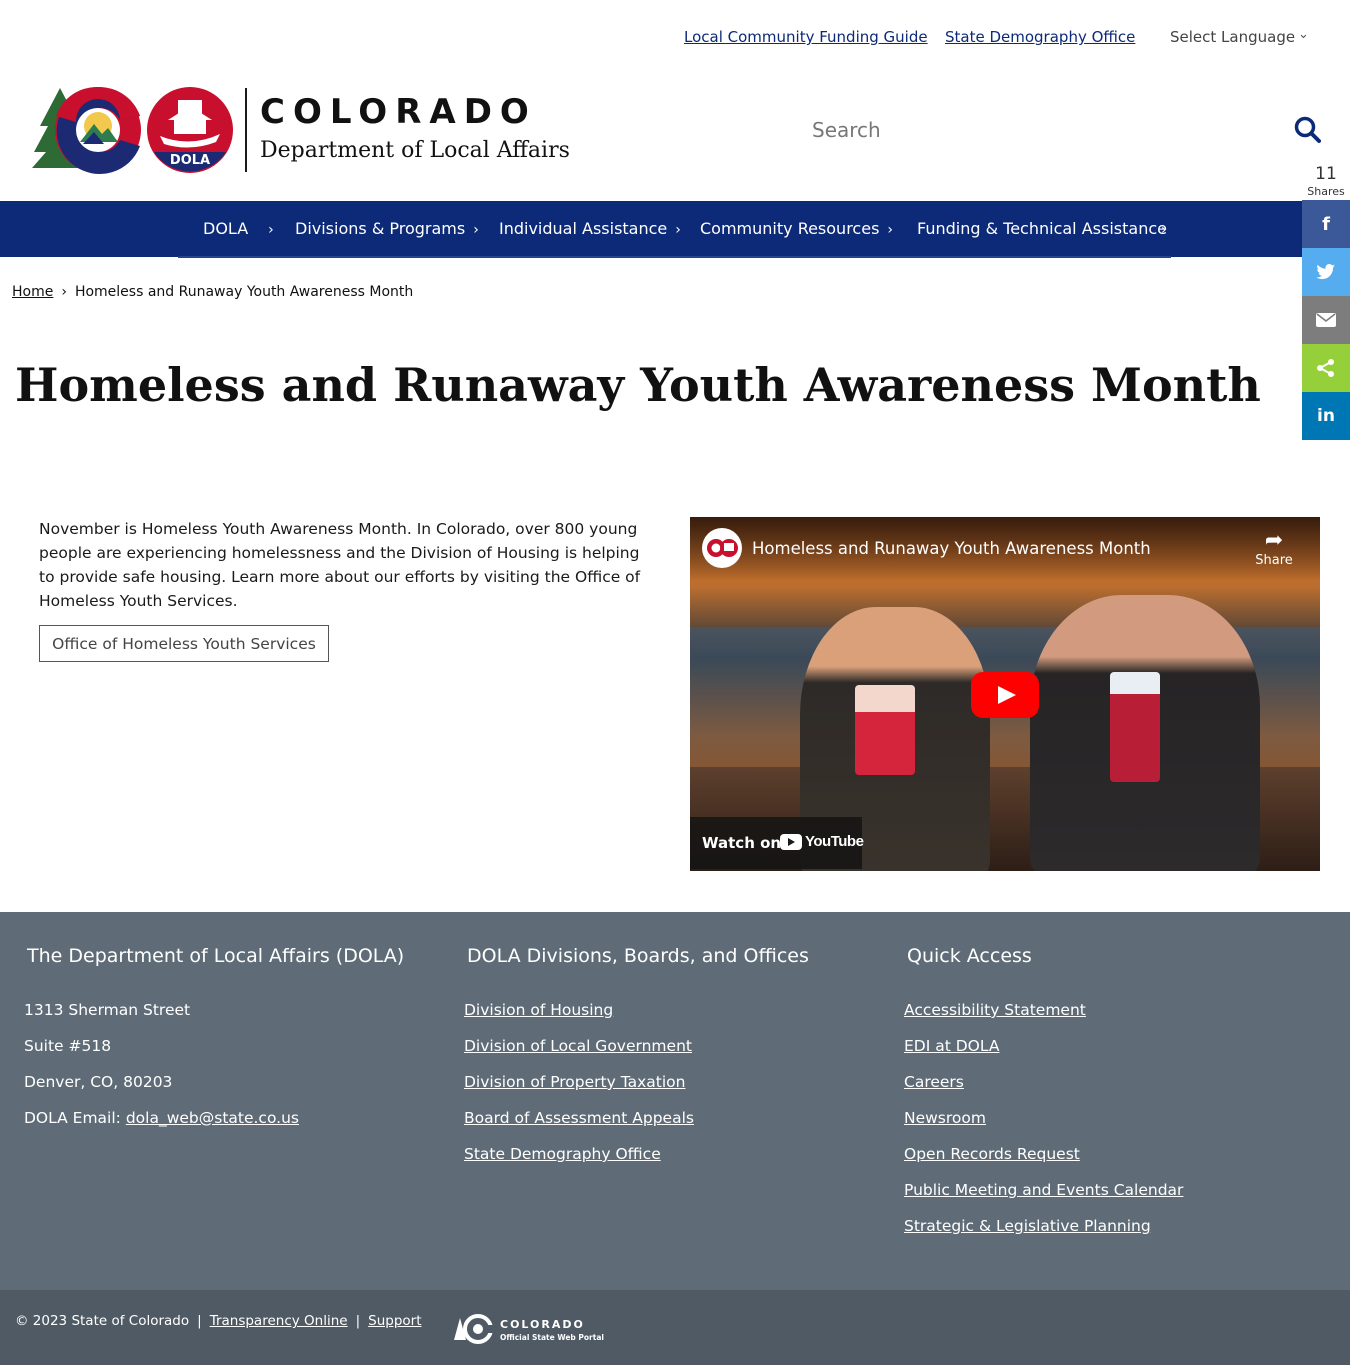  I want to click on share-rail: f in, so click(1326, 320).